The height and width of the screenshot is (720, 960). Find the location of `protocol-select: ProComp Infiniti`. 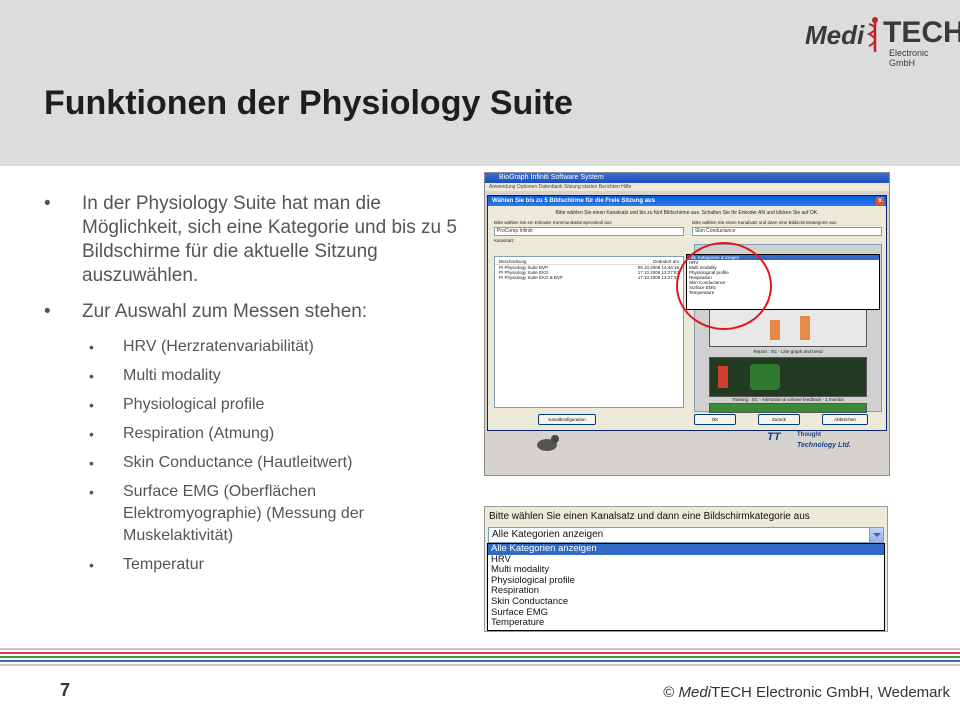

protocol-select: ProComp Infiniti is located at coordinates (589, 231).